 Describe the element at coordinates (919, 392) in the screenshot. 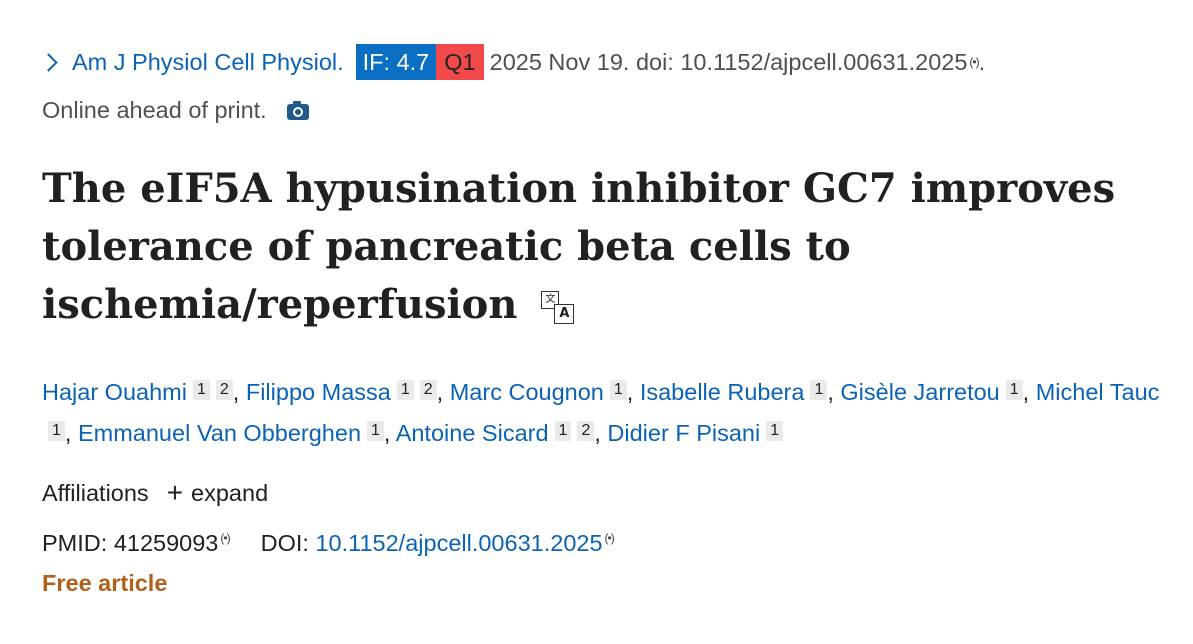

I see `author-link: Gisèle Jarretou` at that location.